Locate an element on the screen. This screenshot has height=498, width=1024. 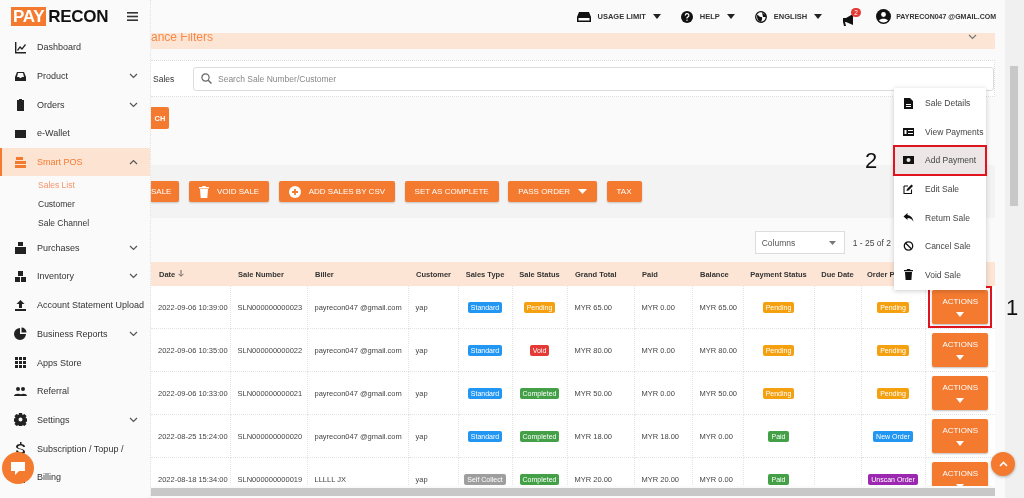
chevron-up-icon is located at coordinates (1003, 464).